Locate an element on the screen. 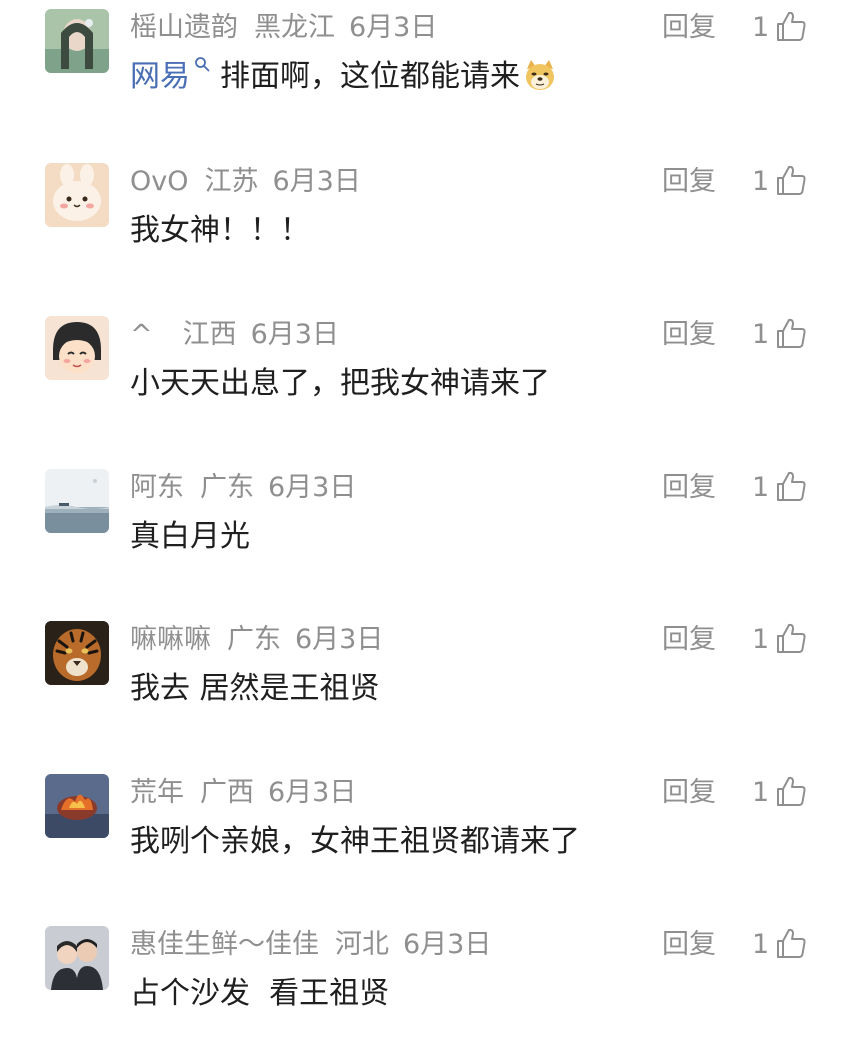 This screenshot has width=853, height=1038. comment-meta: 榣山遗韵 黑龙江 6月3日 is located at coordinates (290, 28).